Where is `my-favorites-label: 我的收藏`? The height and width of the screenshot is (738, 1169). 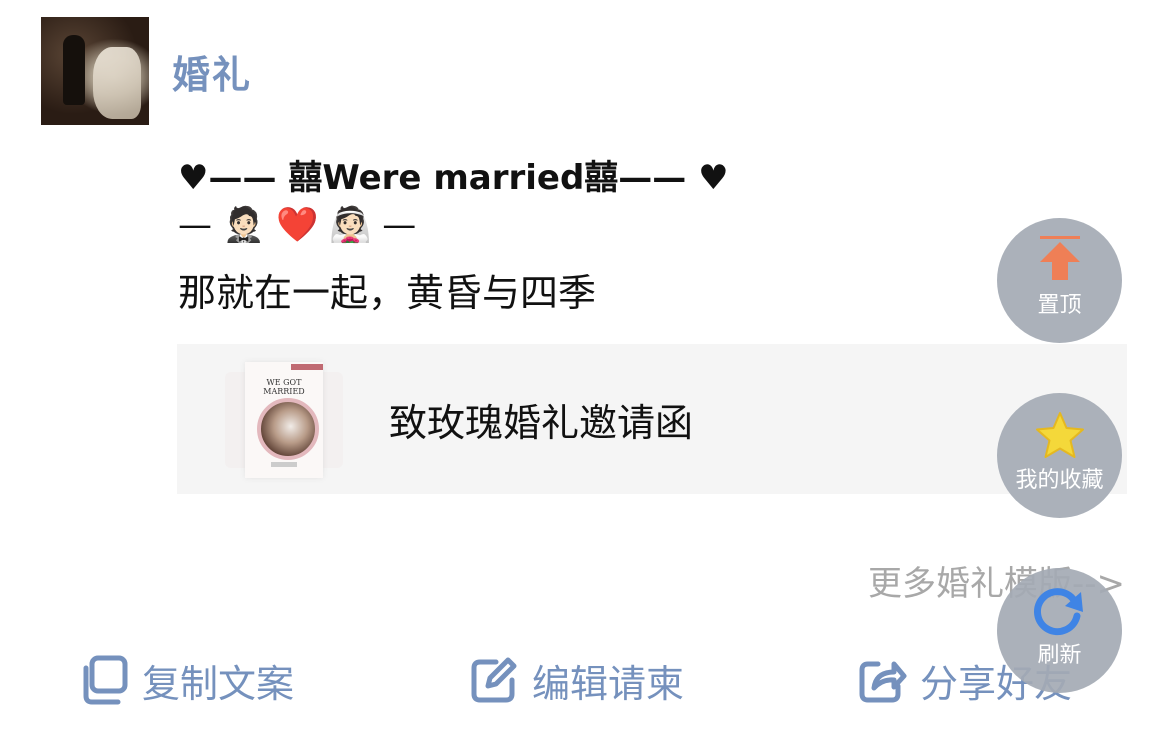
my-favorites-label: 我的收藏 is located at coordinates (1059, 480).